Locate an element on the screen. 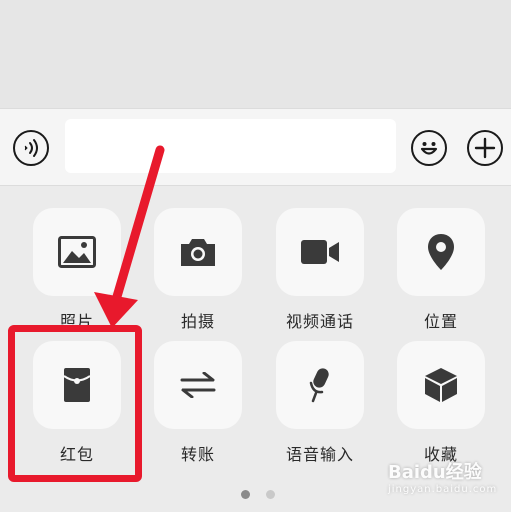 The width and height of the screenshot is (511, 512). transfer-icon is located at coordinates (198, 385).